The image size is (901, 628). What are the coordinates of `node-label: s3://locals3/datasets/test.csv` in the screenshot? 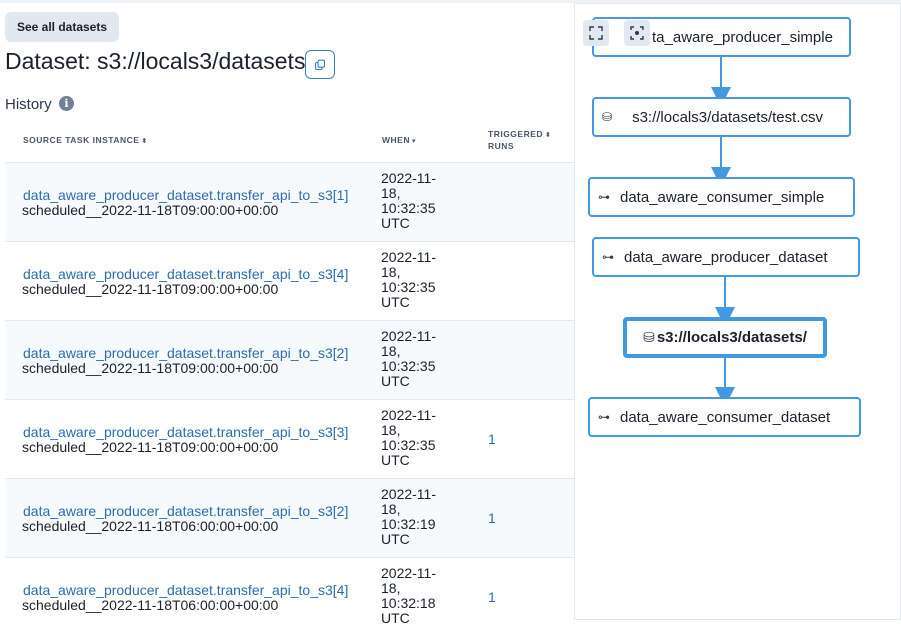 It's located at (727, 117).